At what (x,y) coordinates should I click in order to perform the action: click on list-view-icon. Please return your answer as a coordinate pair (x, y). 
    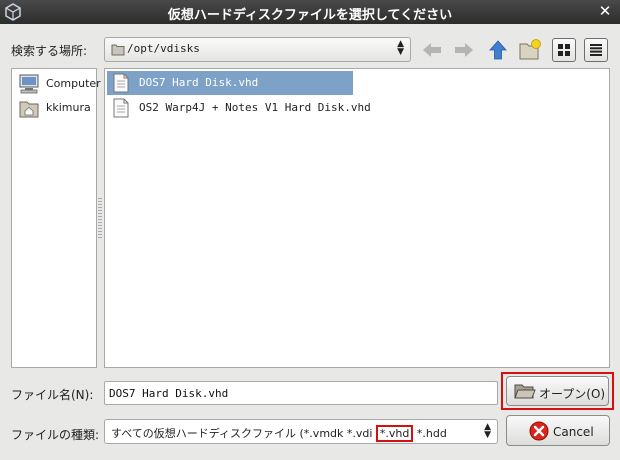
    Looking at the image, I should click on (596, 50).